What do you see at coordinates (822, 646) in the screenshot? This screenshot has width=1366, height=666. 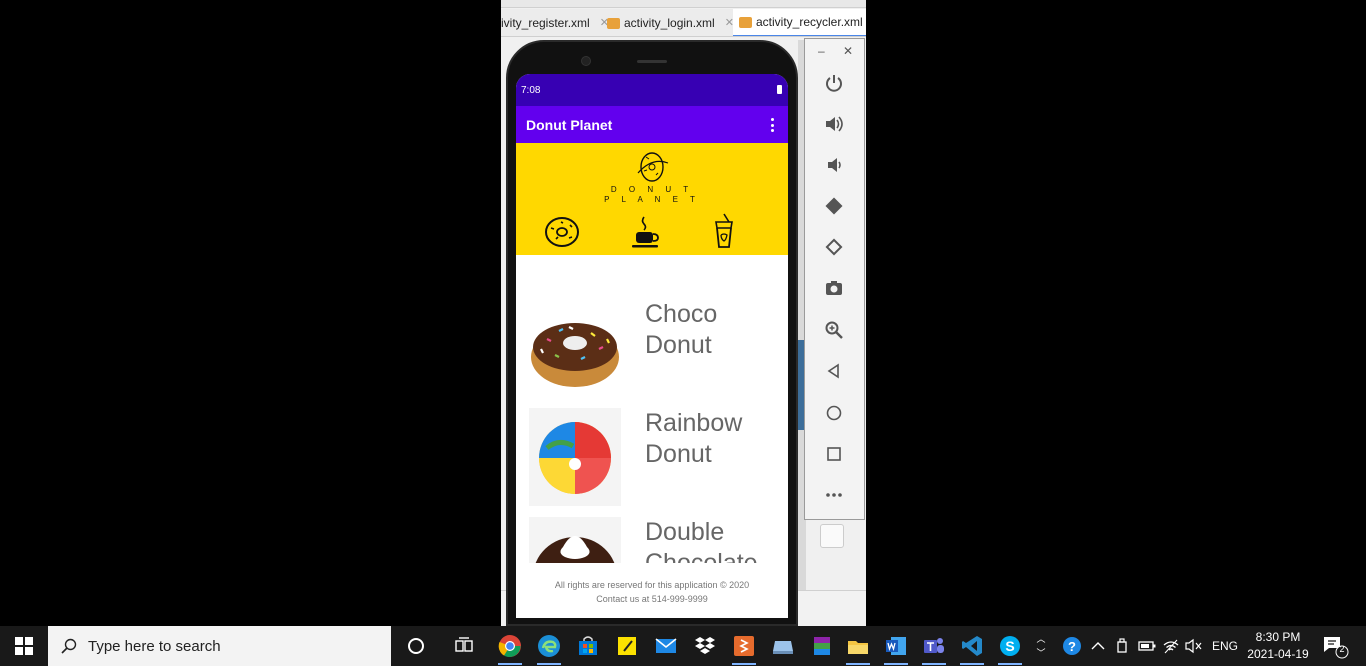 I see `winrar-icon` at bounding box center [822, 646].